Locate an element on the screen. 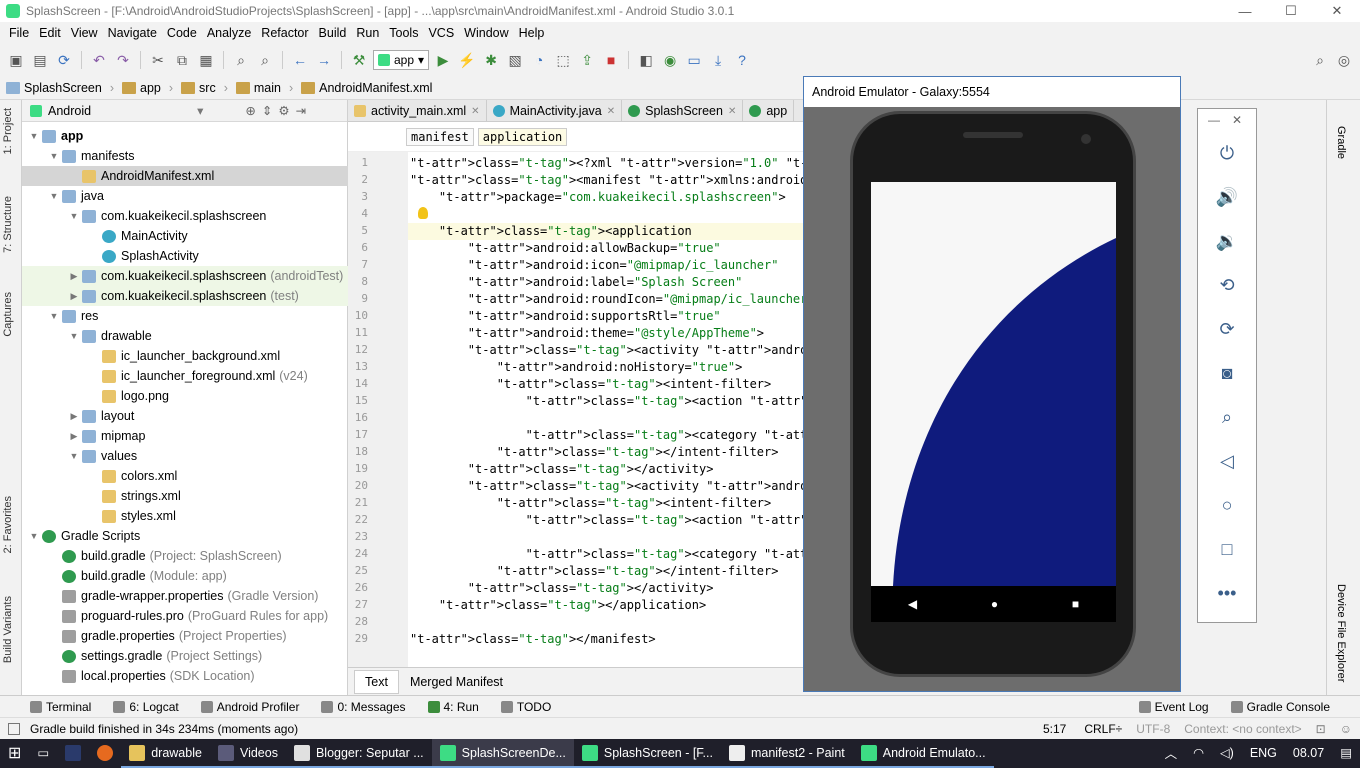  breadcrumb-item: SplashScreen › is located at coordinates (64, 88).